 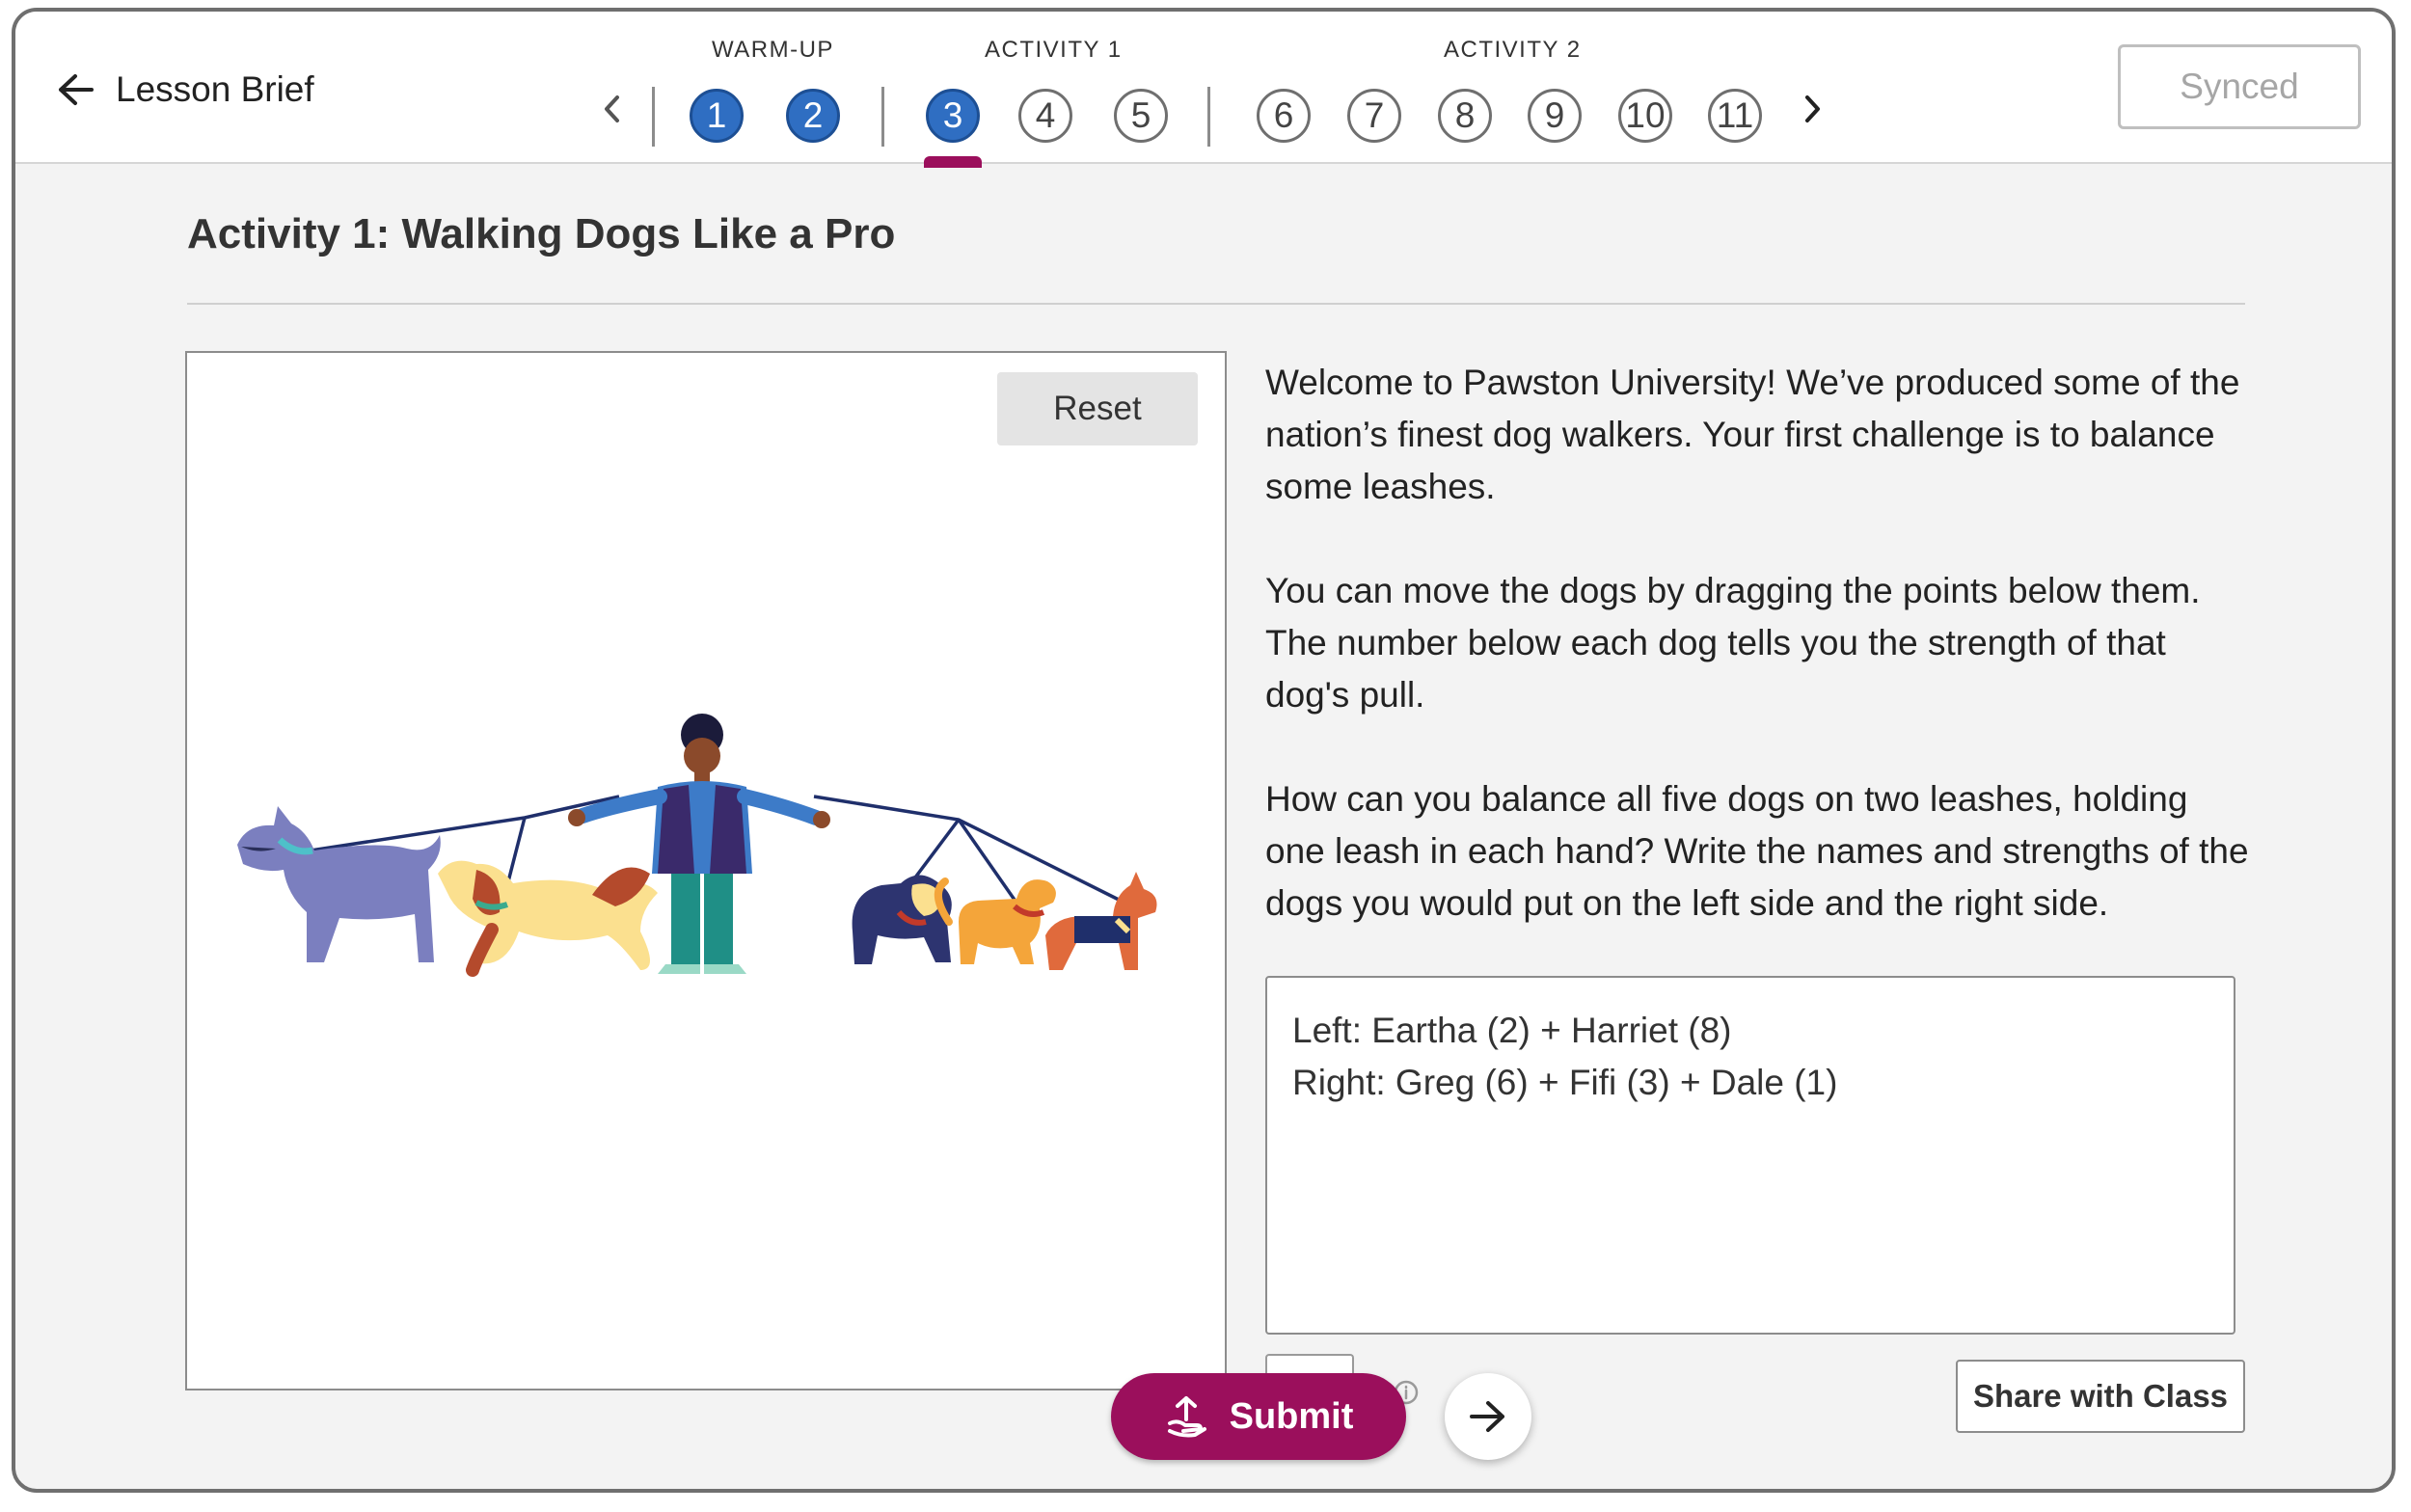 I want to click on step-7: 7, so click(x=1374, y=116).